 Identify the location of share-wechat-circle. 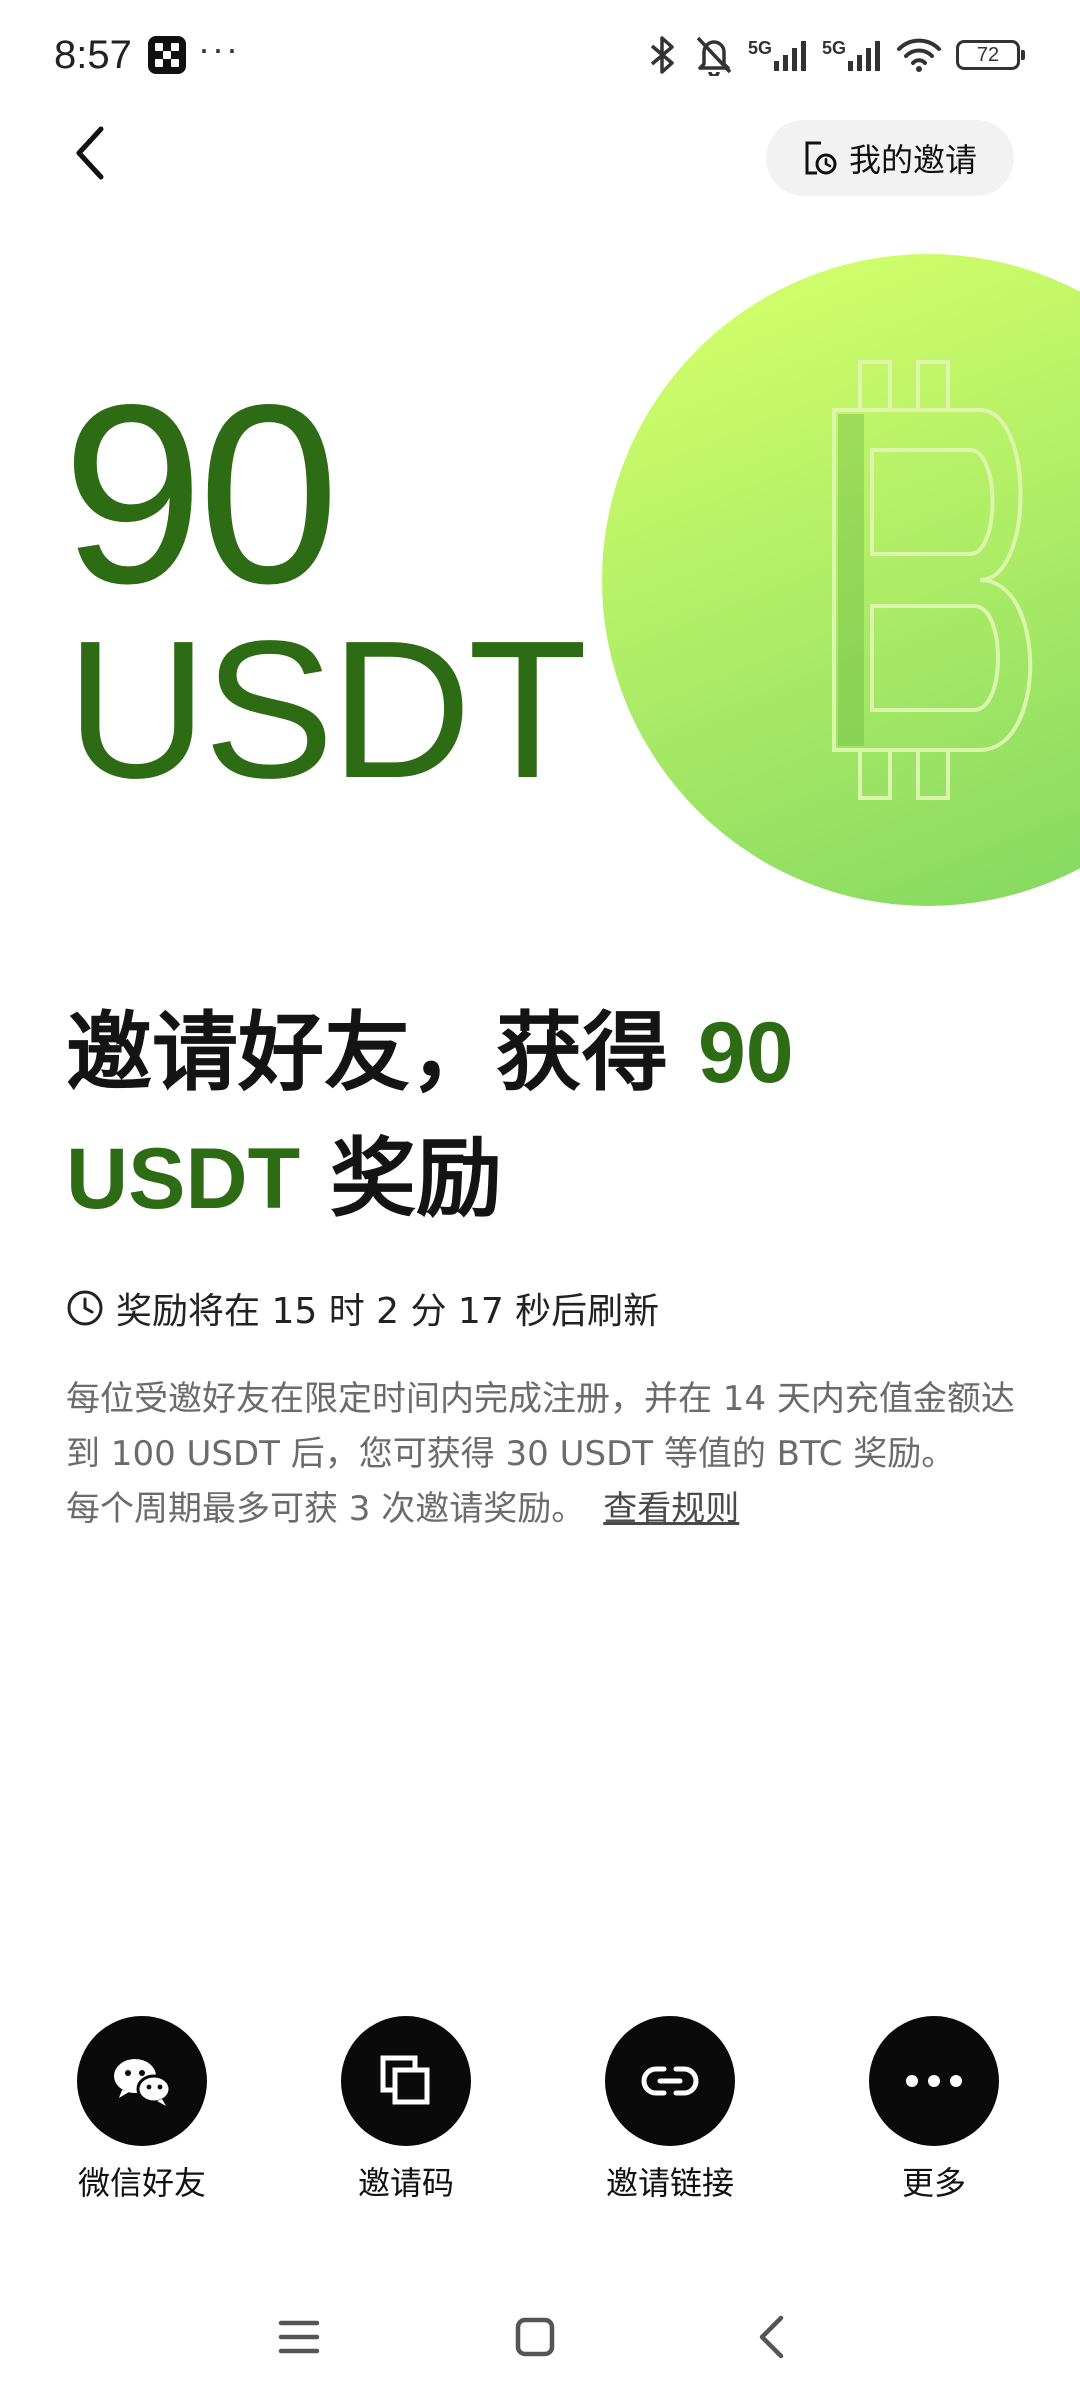
(142, 2081).